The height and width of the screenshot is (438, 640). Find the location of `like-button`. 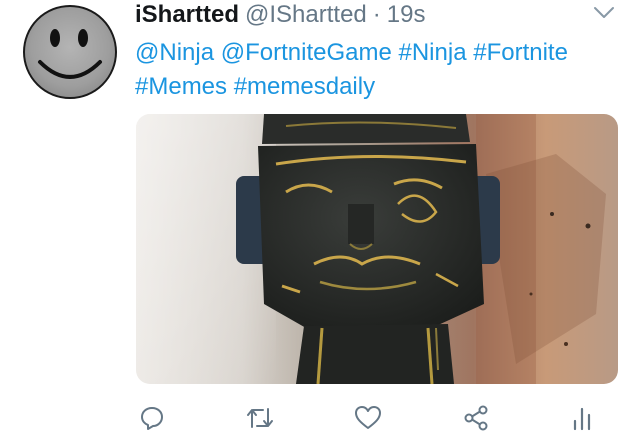

like-button is located at coordinates (368, 418).